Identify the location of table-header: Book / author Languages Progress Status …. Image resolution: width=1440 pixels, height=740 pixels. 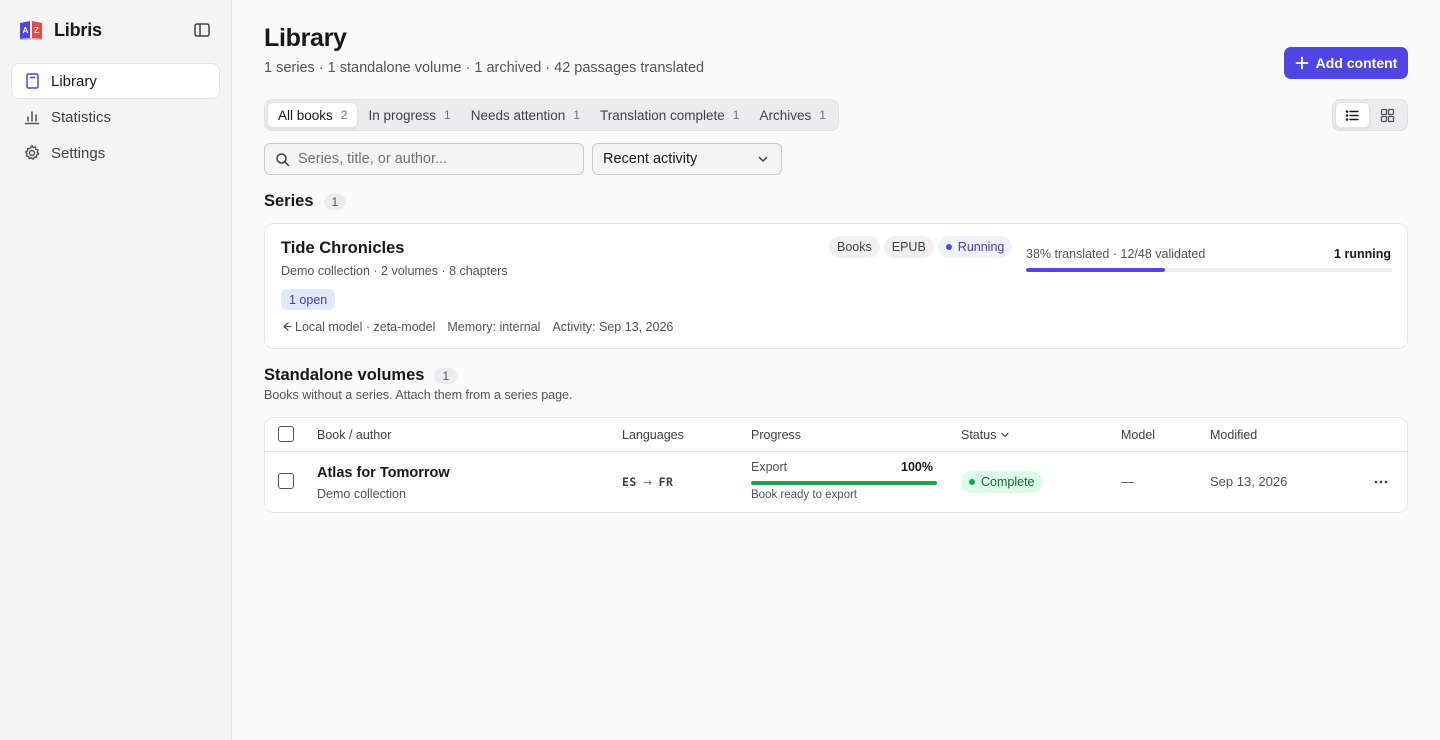
(836, 435).